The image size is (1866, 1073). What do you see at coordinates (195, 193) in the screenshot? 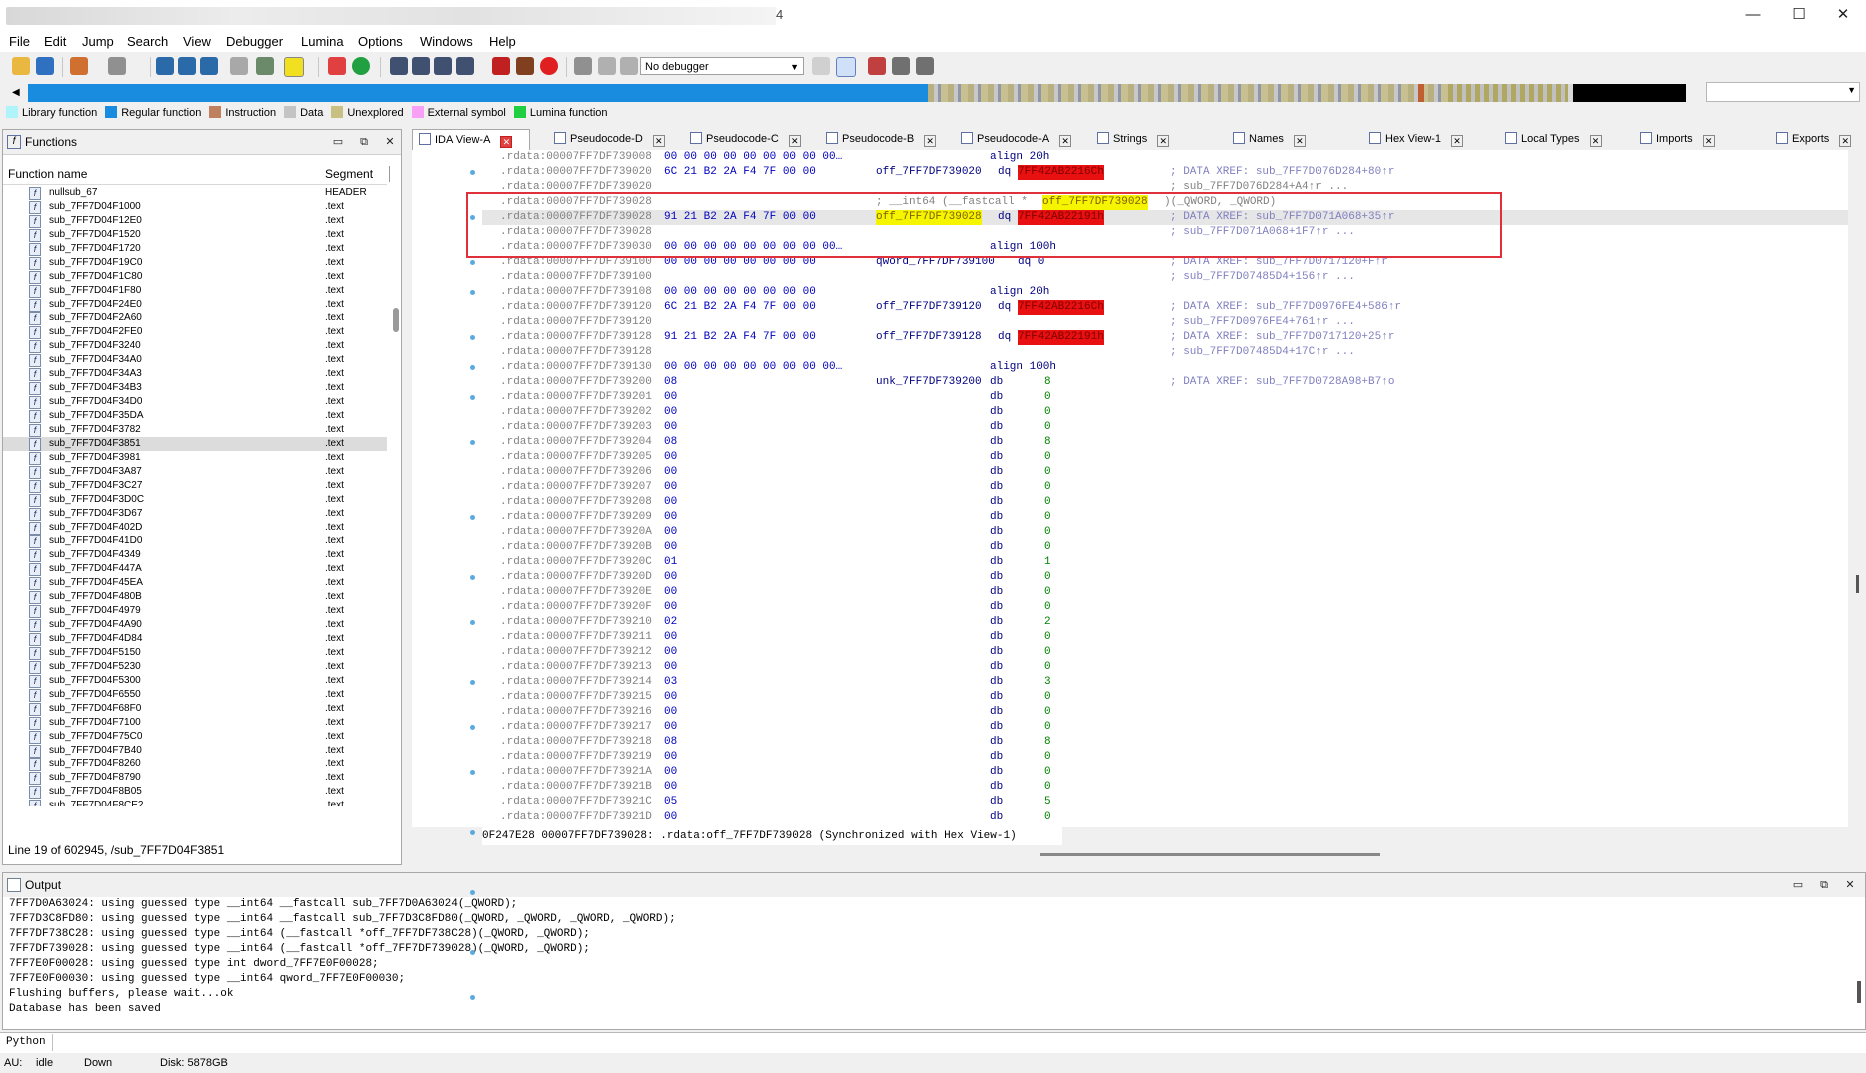
I see `function-row: f nullsub_67 HEADER` at bounding box center [195, 193].